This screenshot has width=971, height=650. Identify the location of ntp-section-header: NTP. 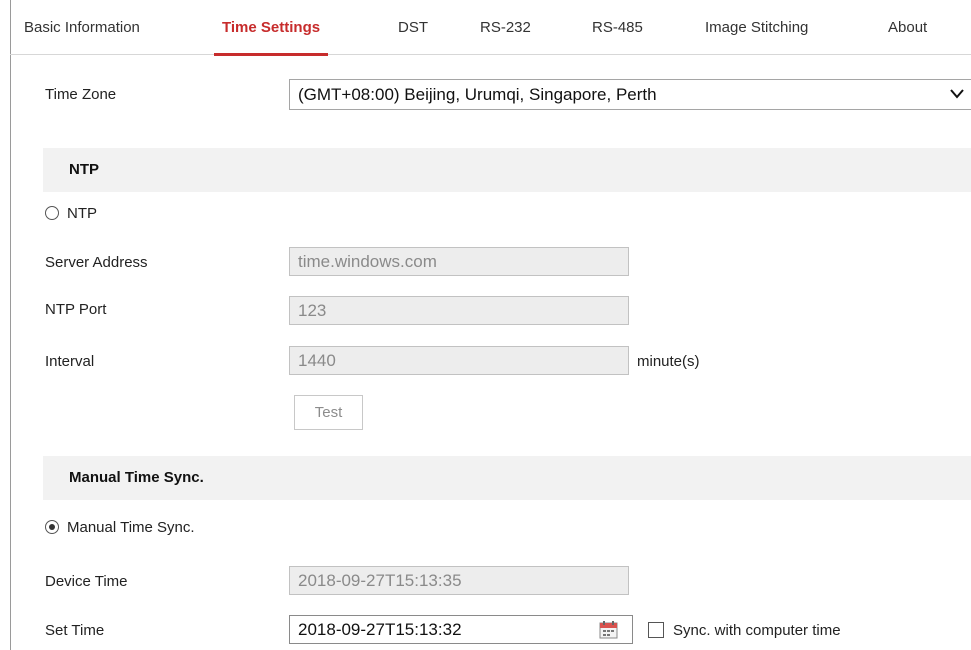
(507, 170).